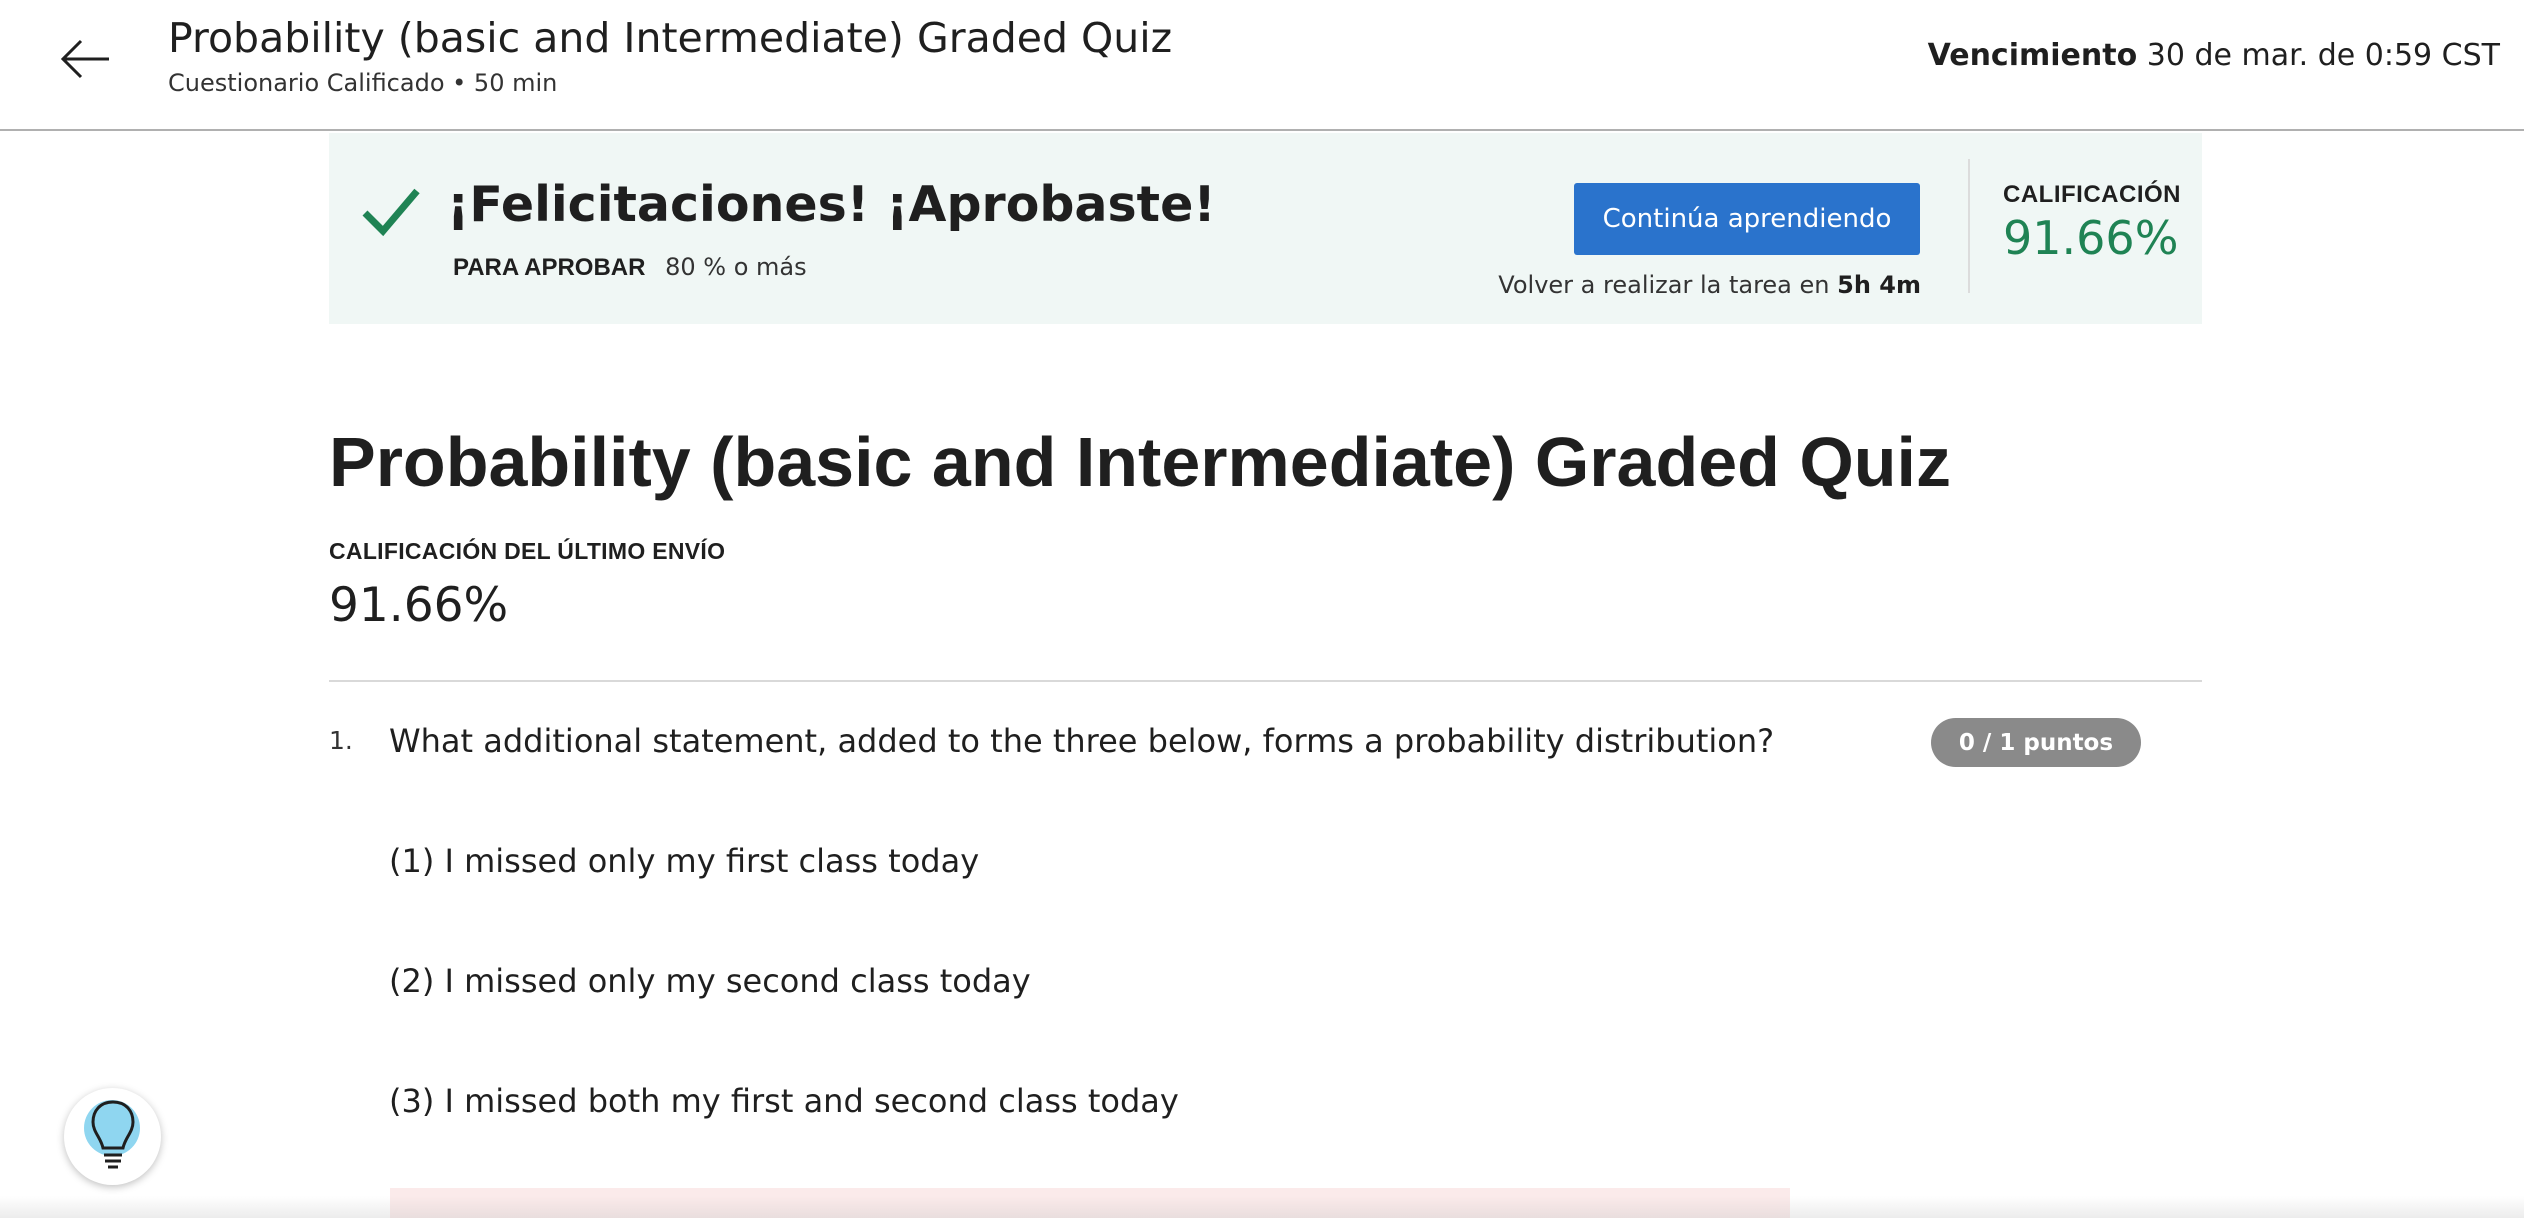  Describe the element at coordinates (1747, 219) in the screenshot. I see `continue-learning-button: Continúa aprendiendo` at that location.